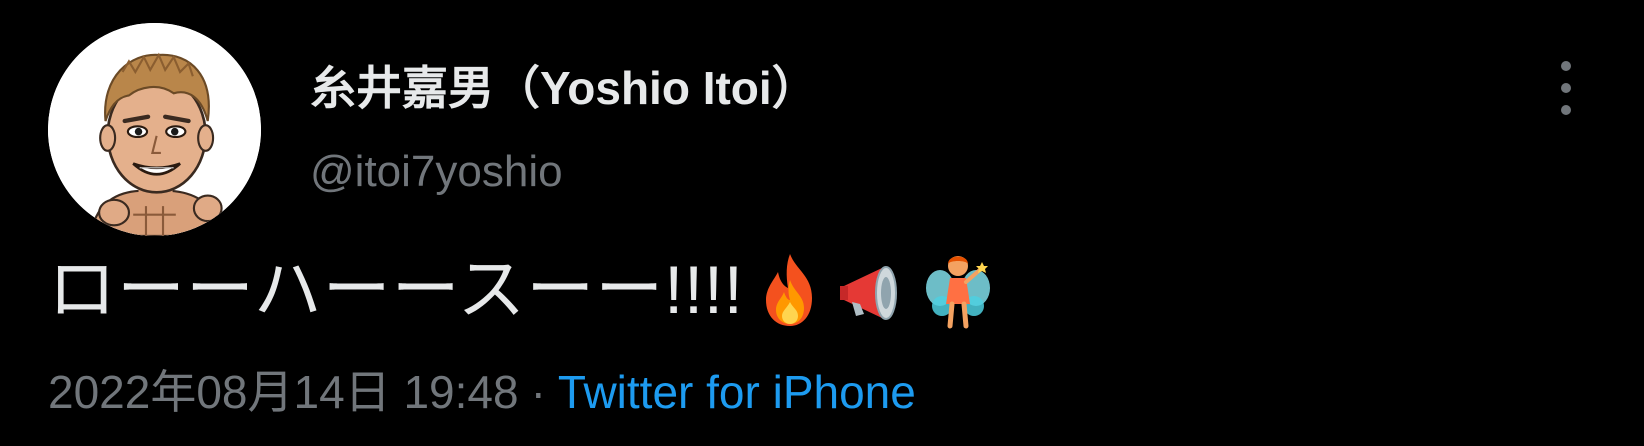 This screenshot has width=1644, height=446. Describe the element at coordinates (283, 392) in the screenshot. I see `tweet-timestamp: 2022年08月14日 19:48` at that location.